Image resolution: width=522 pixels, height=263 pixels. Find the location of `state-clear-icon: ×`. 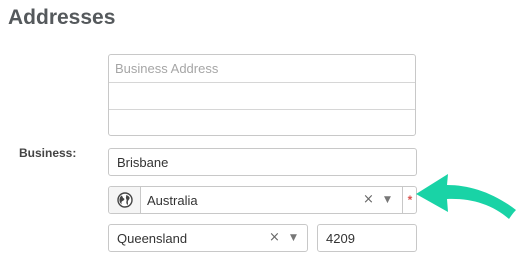

state-clear-icon: × is located at coordinates (274, 237).